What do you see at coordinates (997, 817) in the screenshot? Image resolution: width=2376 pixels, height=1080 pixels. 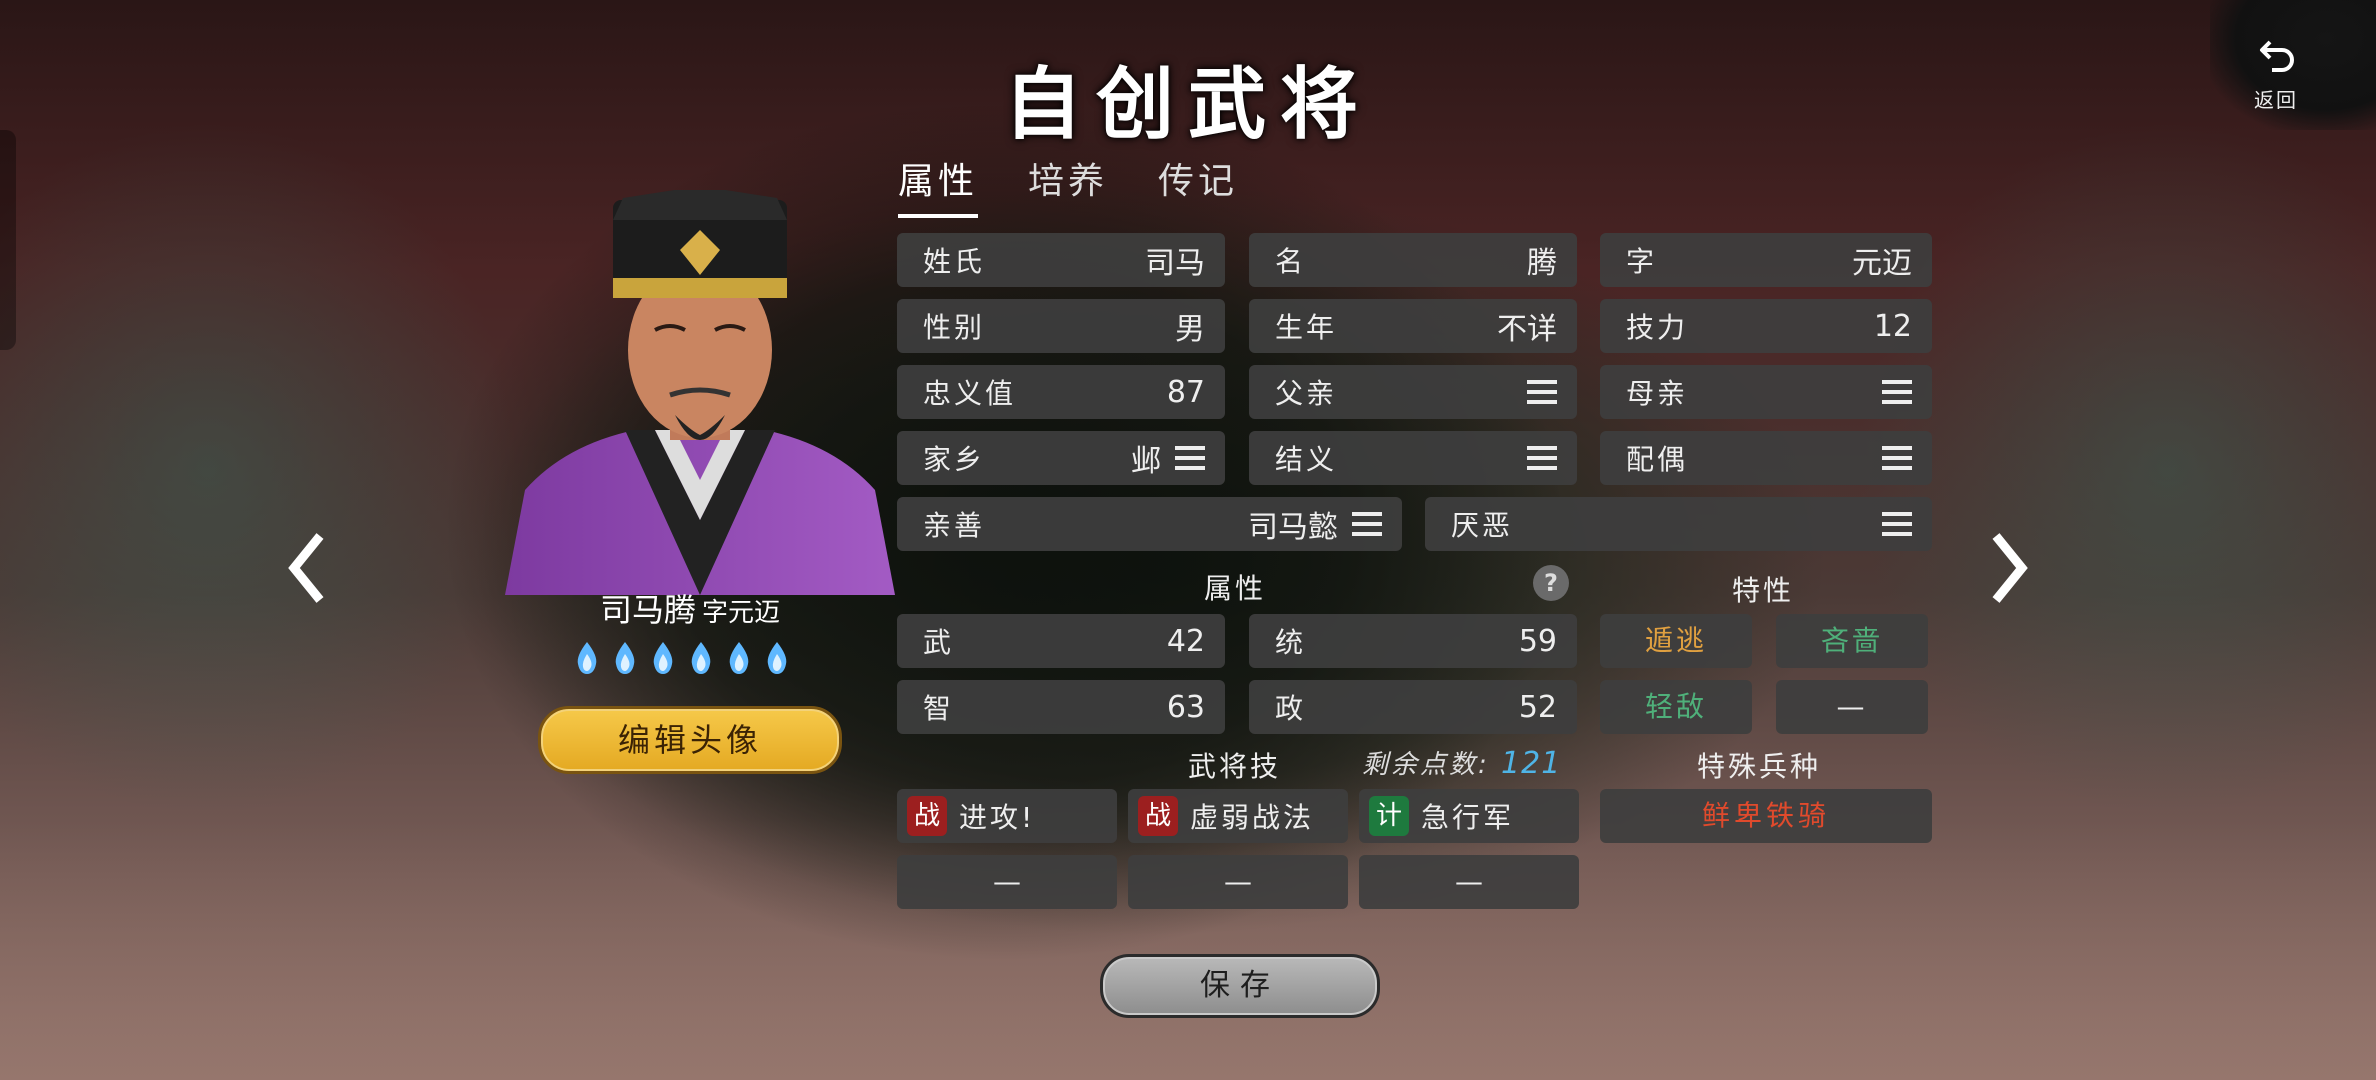 I see `skill-name: 进攻!` at bounding box center [997, 817].